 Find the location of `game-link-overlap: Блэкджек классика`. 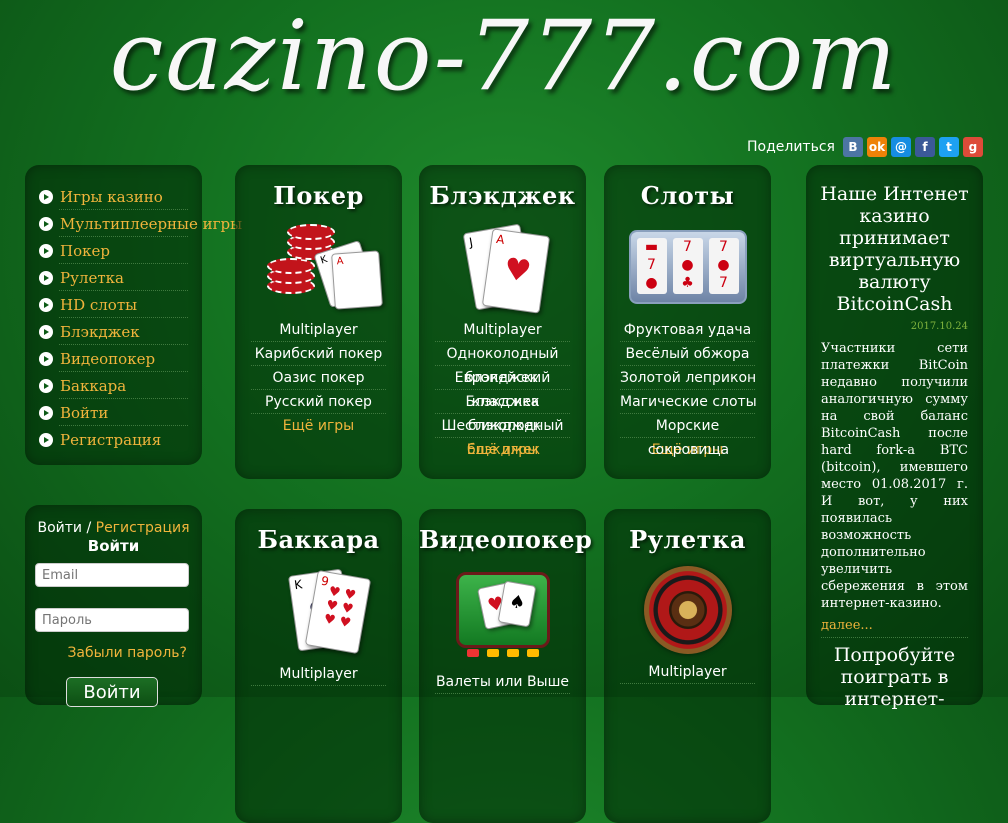

game-link-overlap: Блэкджек классика is located at coordinates (502, 402).